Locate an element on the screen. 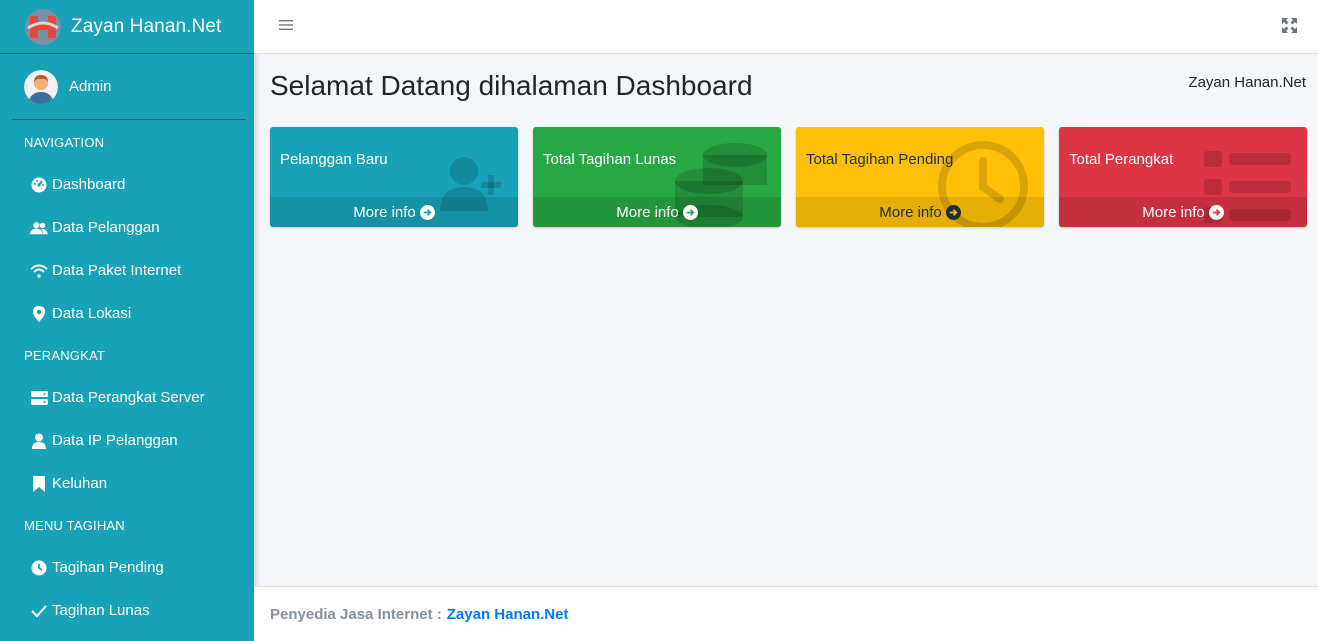  sidebar-item-label: Data Lokasi is located at coordinates (92, 313).